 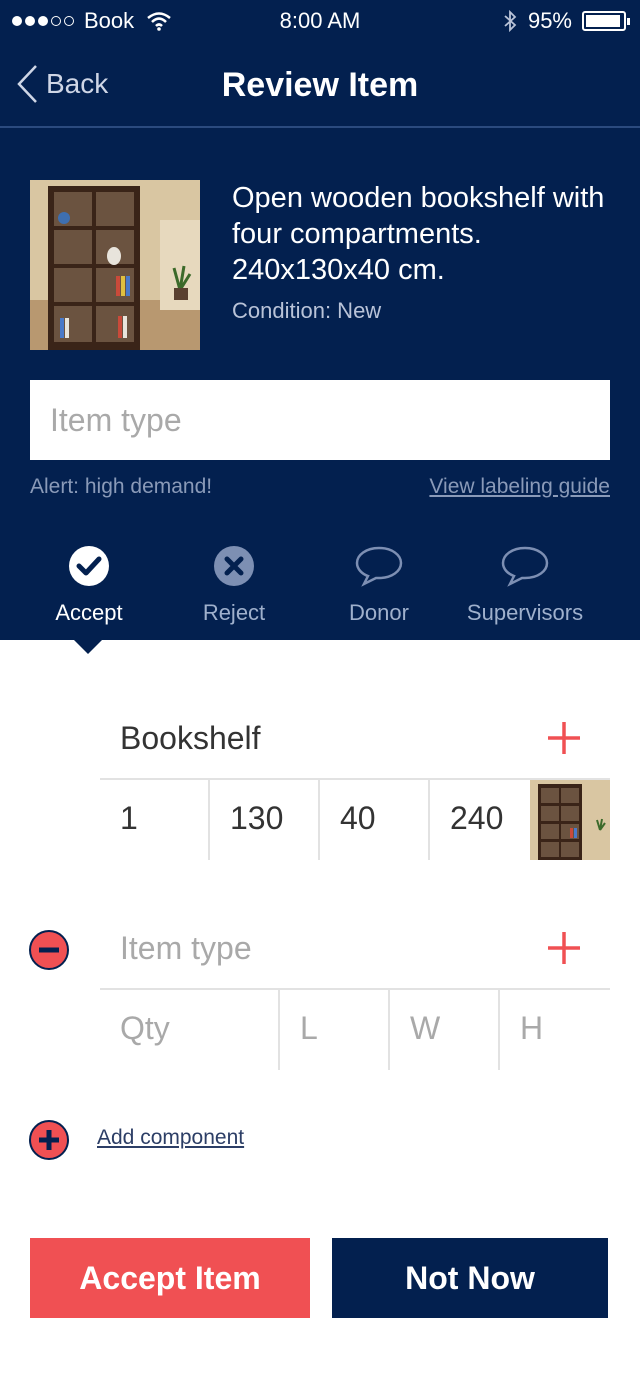 What do you see at coordinates (470, 1278) in the screenshot?
I see `not-now-button: Not Now` at bounding box center [470, 1278].